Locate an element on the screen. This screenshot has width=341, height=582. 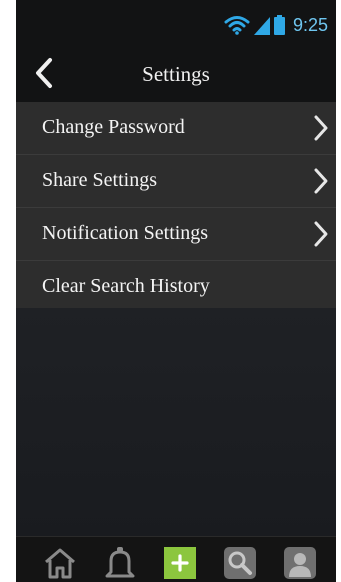
header: Settings is located at coordinates (176, 74).